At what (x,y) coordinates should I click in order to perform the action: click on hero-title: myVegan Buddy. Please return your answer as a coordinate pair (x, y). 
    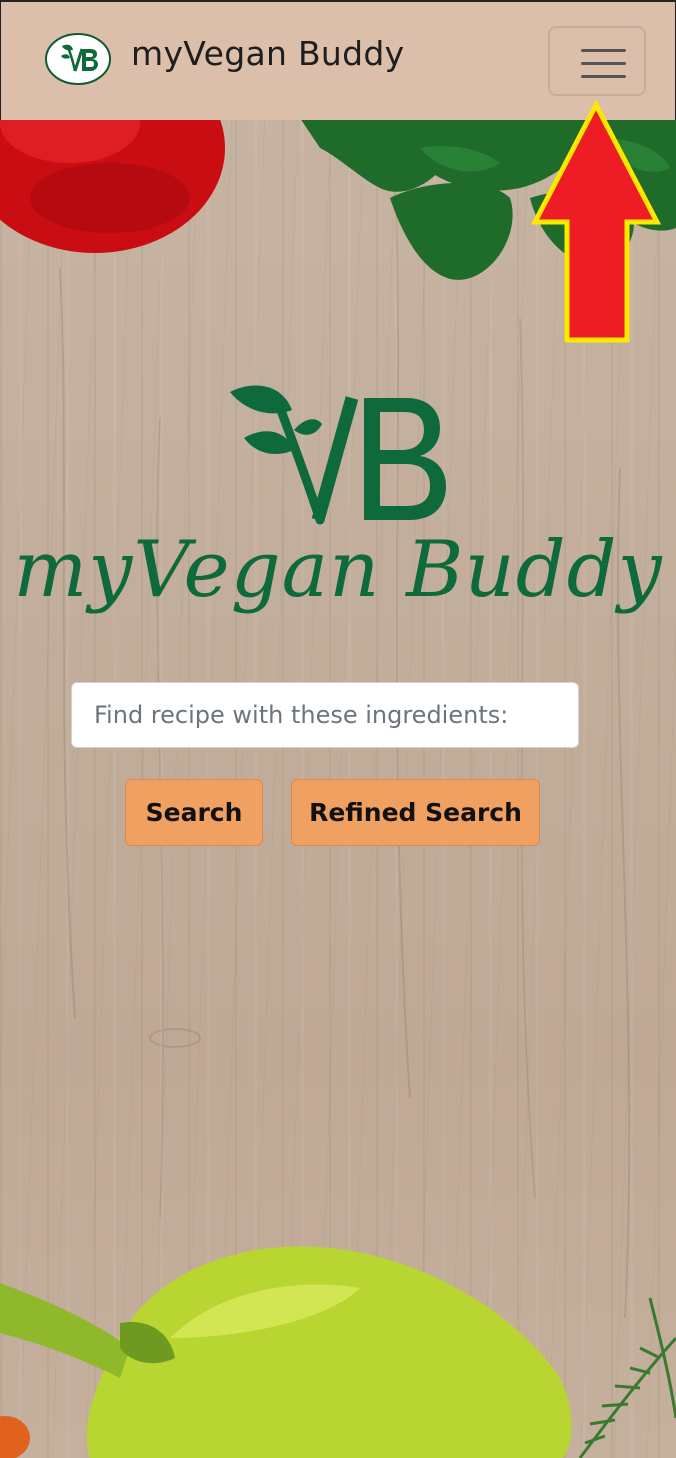
    Looking at the image, I should click on (338, 570).